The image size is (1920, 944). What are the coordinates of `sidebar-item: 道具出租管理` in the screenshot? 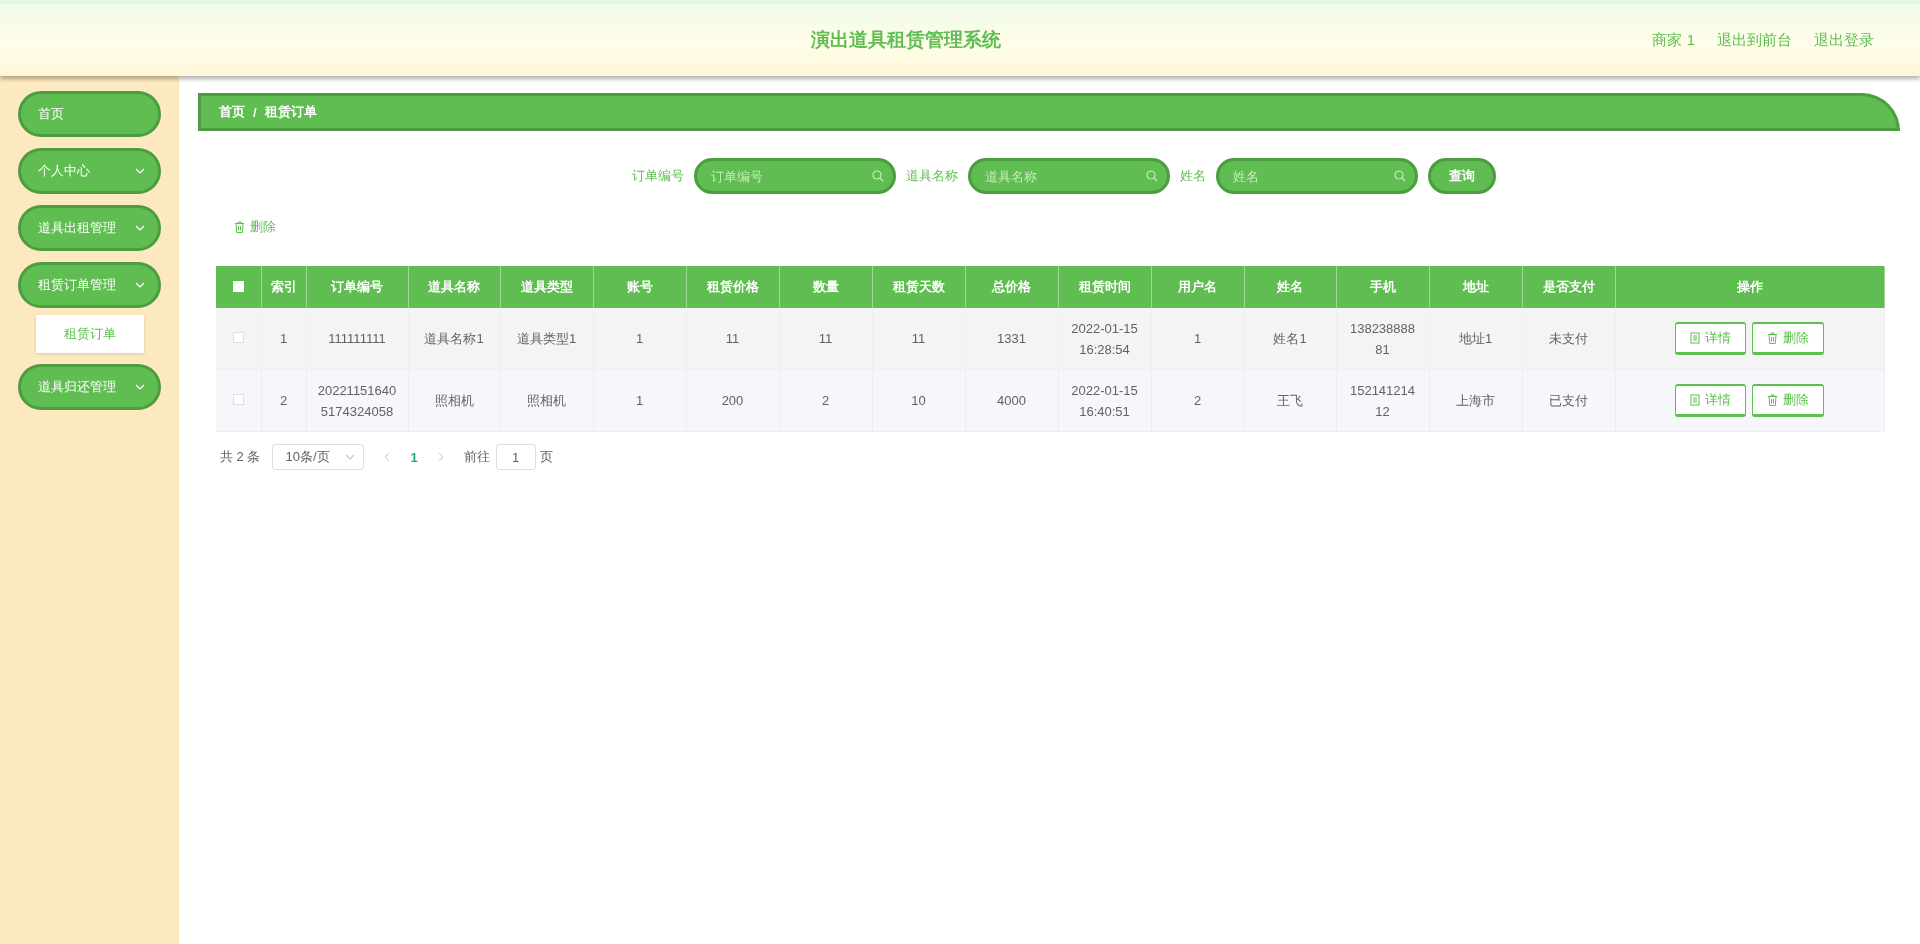 It's located at (89, 228).